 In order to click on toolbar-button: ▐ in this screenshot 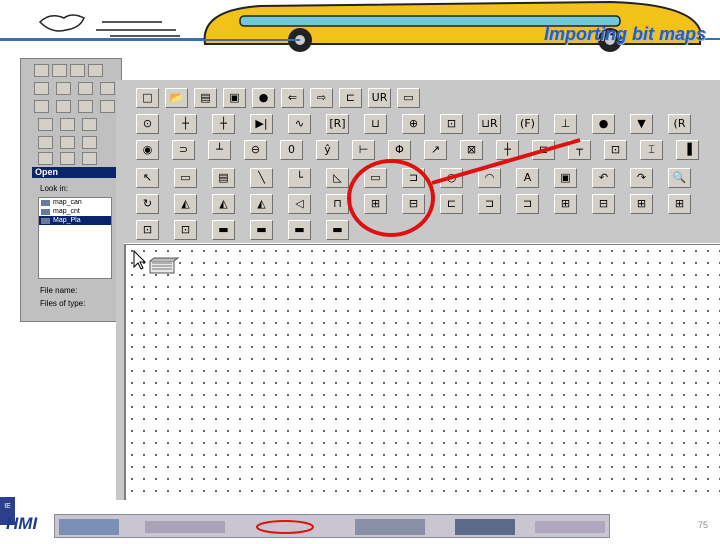, I will do `click(687, 150)`.